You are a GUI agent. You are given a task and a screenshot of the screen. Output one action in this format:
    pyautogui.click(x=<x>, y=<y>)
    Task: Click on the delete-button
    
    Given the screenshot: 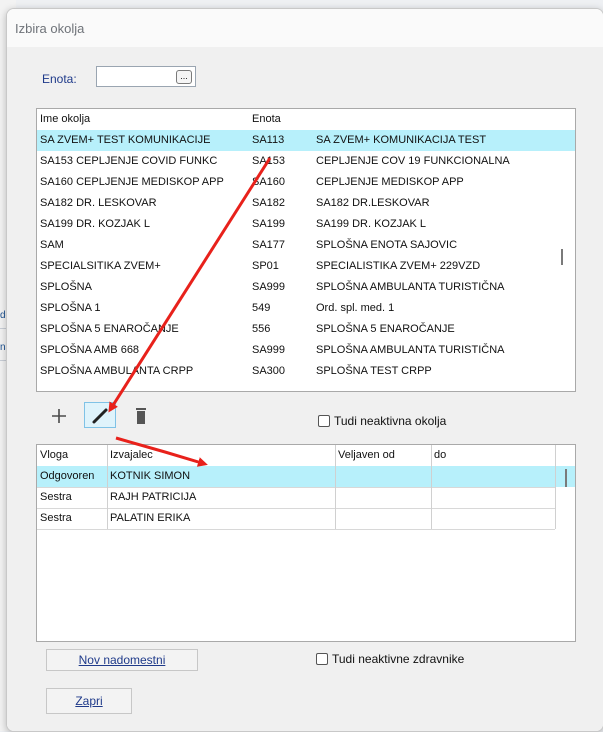 What is the action you would take?
    pyautogui.click(x=141, y=416)
    